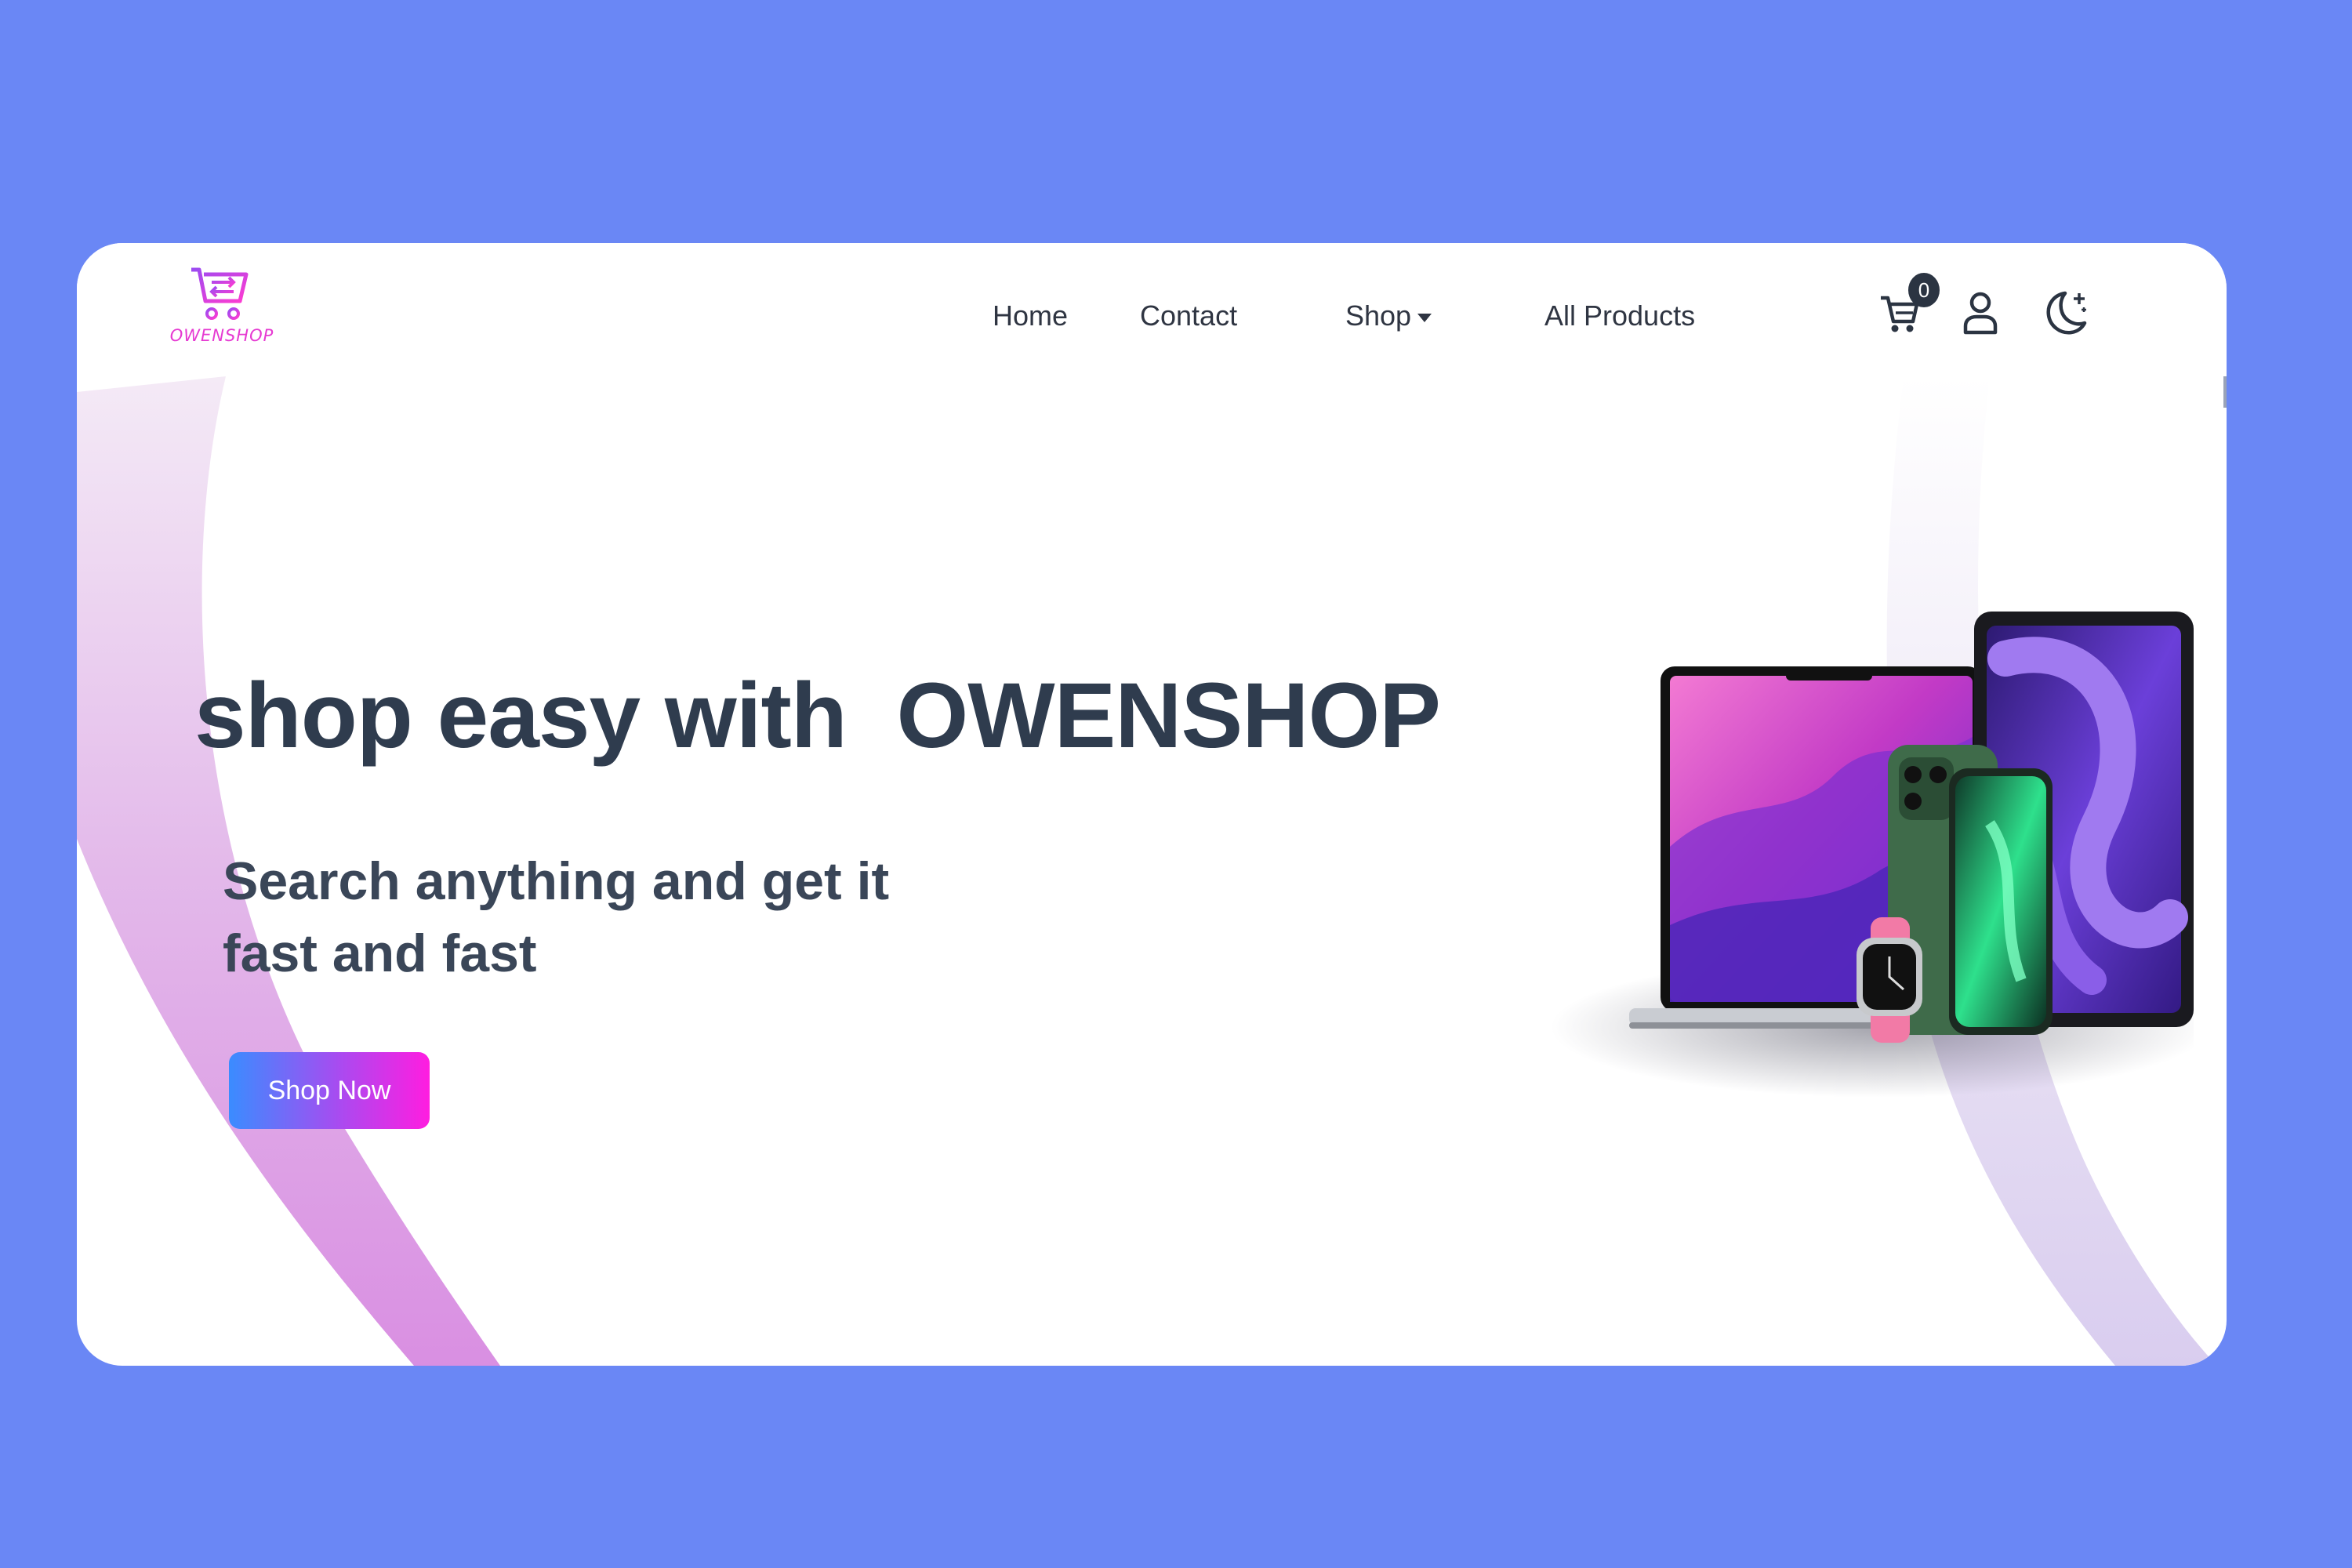 This screenshot has width=2352, height=1568. Describe the element at coordinates (1619, 315) in the screenshot. I see `nav-all-products-link: All Products` at that location.